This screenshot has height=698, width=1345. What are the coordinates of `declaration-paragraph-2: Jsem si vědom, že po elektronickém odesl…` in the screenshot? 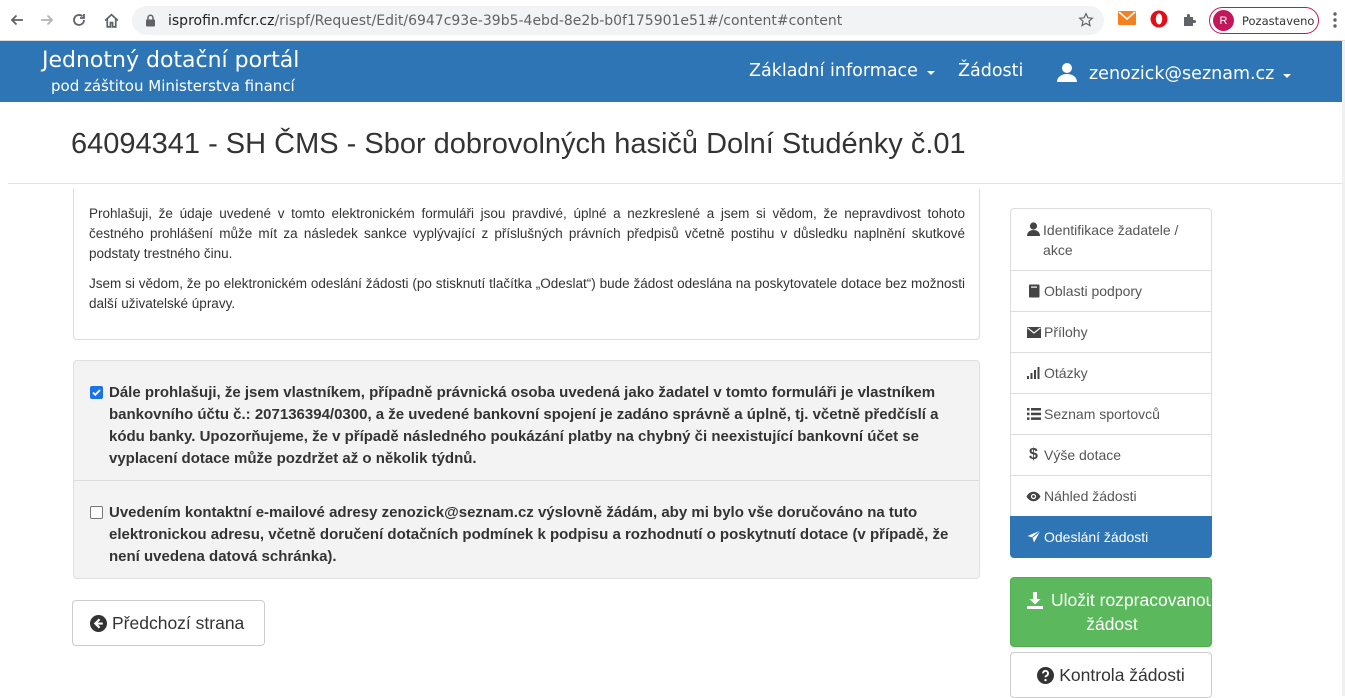 It's located at (527, 293).